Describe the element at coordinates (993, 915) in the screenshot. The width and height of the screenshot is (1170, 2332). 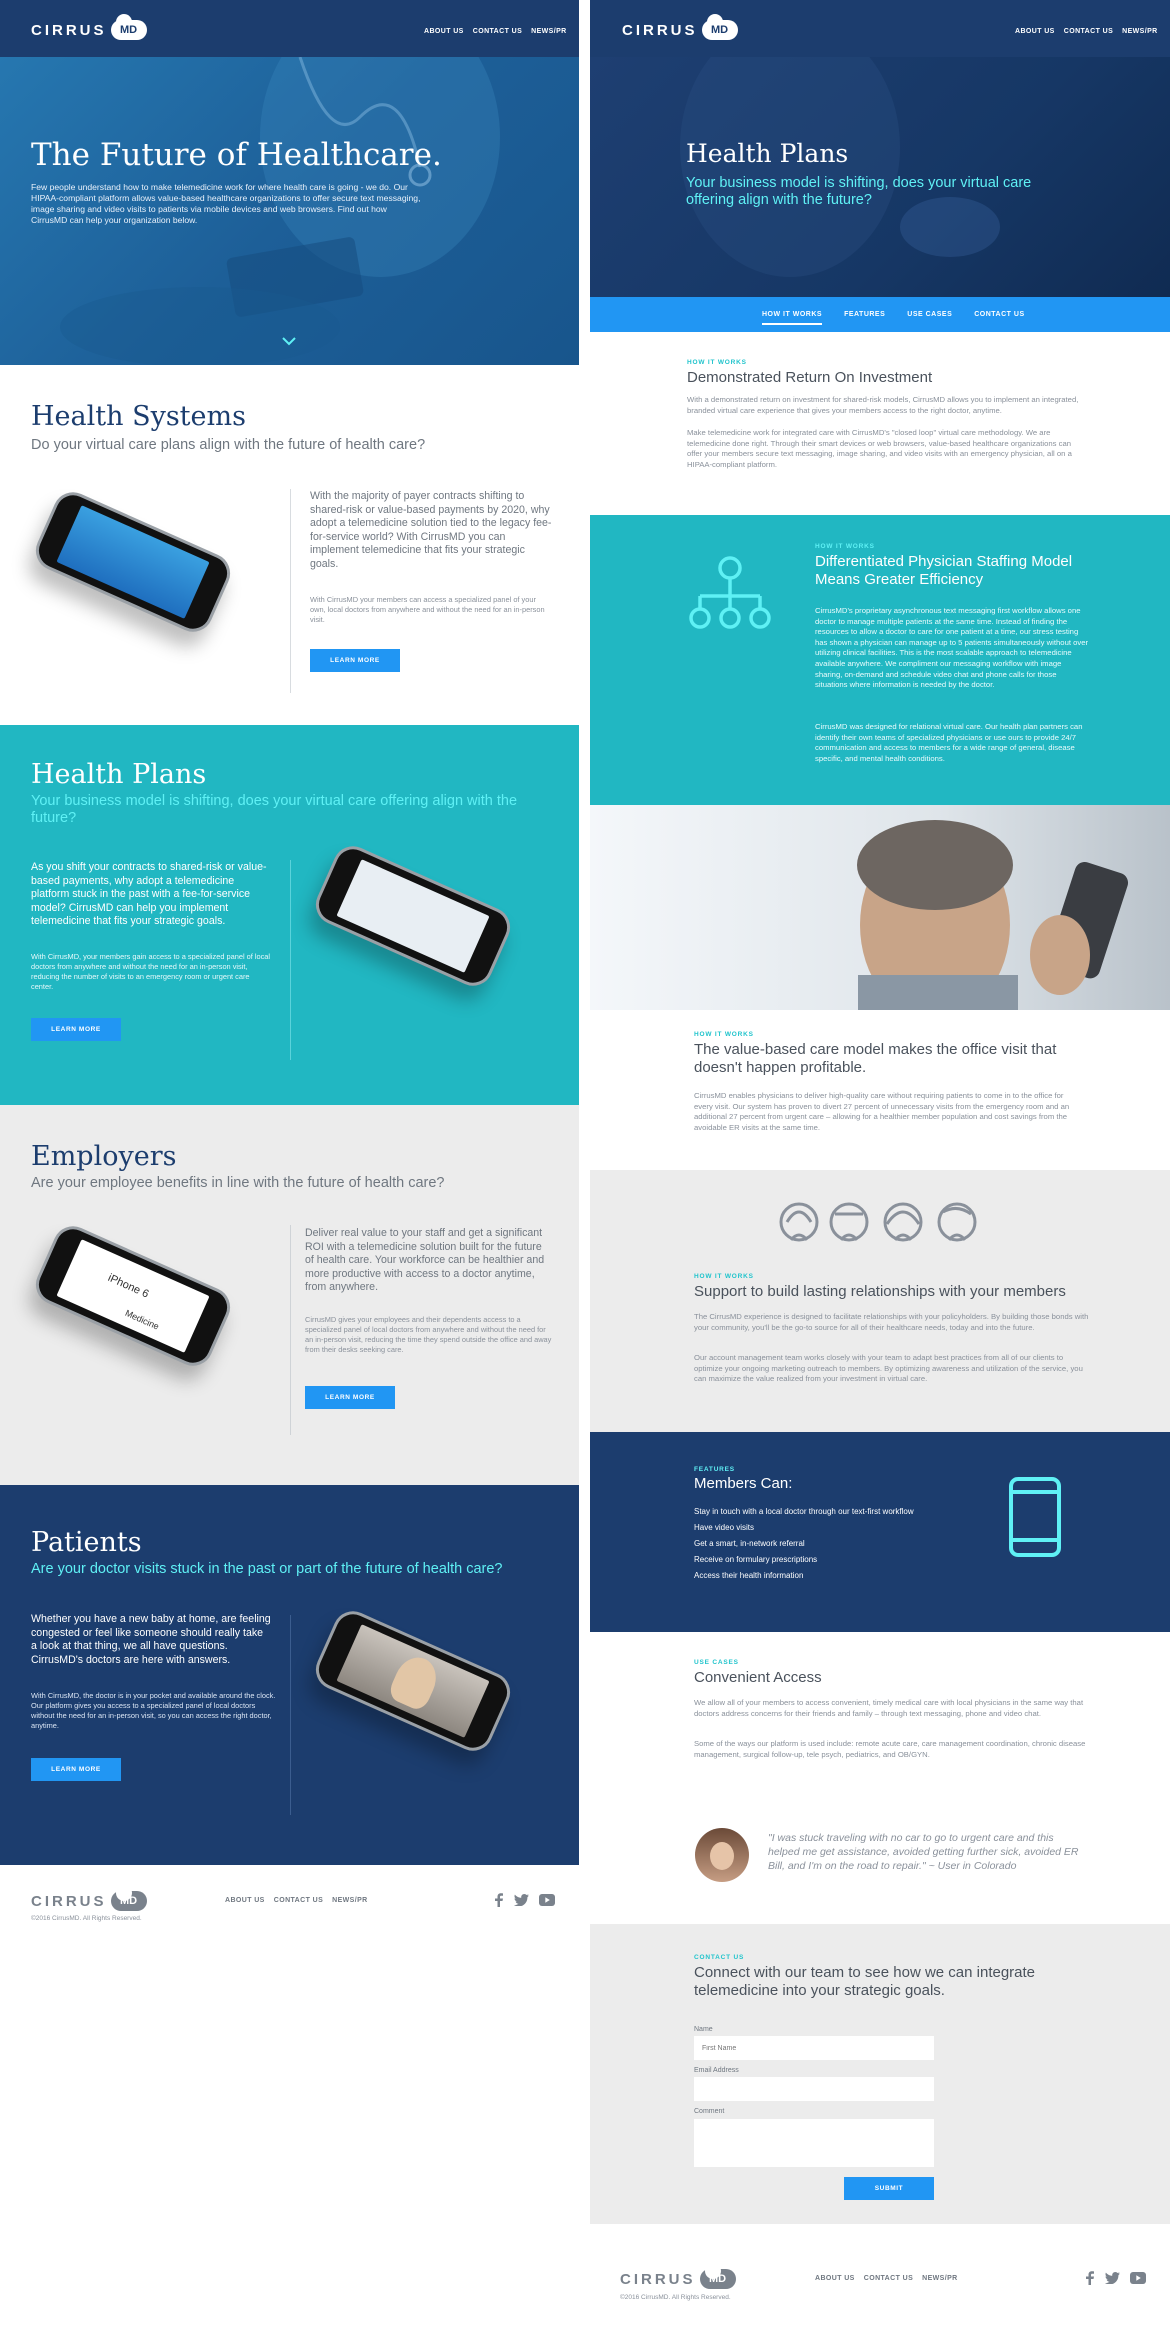
I see `photo-illustration` at that location.